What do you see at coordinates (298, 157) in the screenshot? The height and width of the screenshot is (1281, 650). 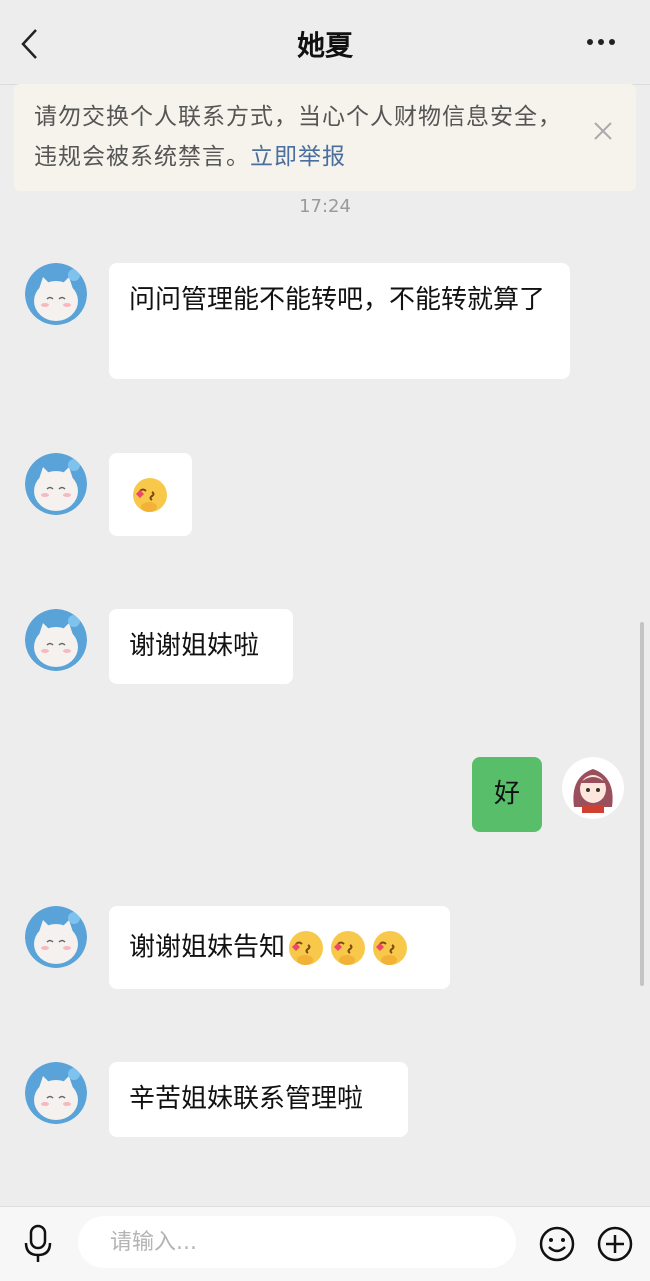 I see `report-link: 立即举报` at bounding box center [298, 157].